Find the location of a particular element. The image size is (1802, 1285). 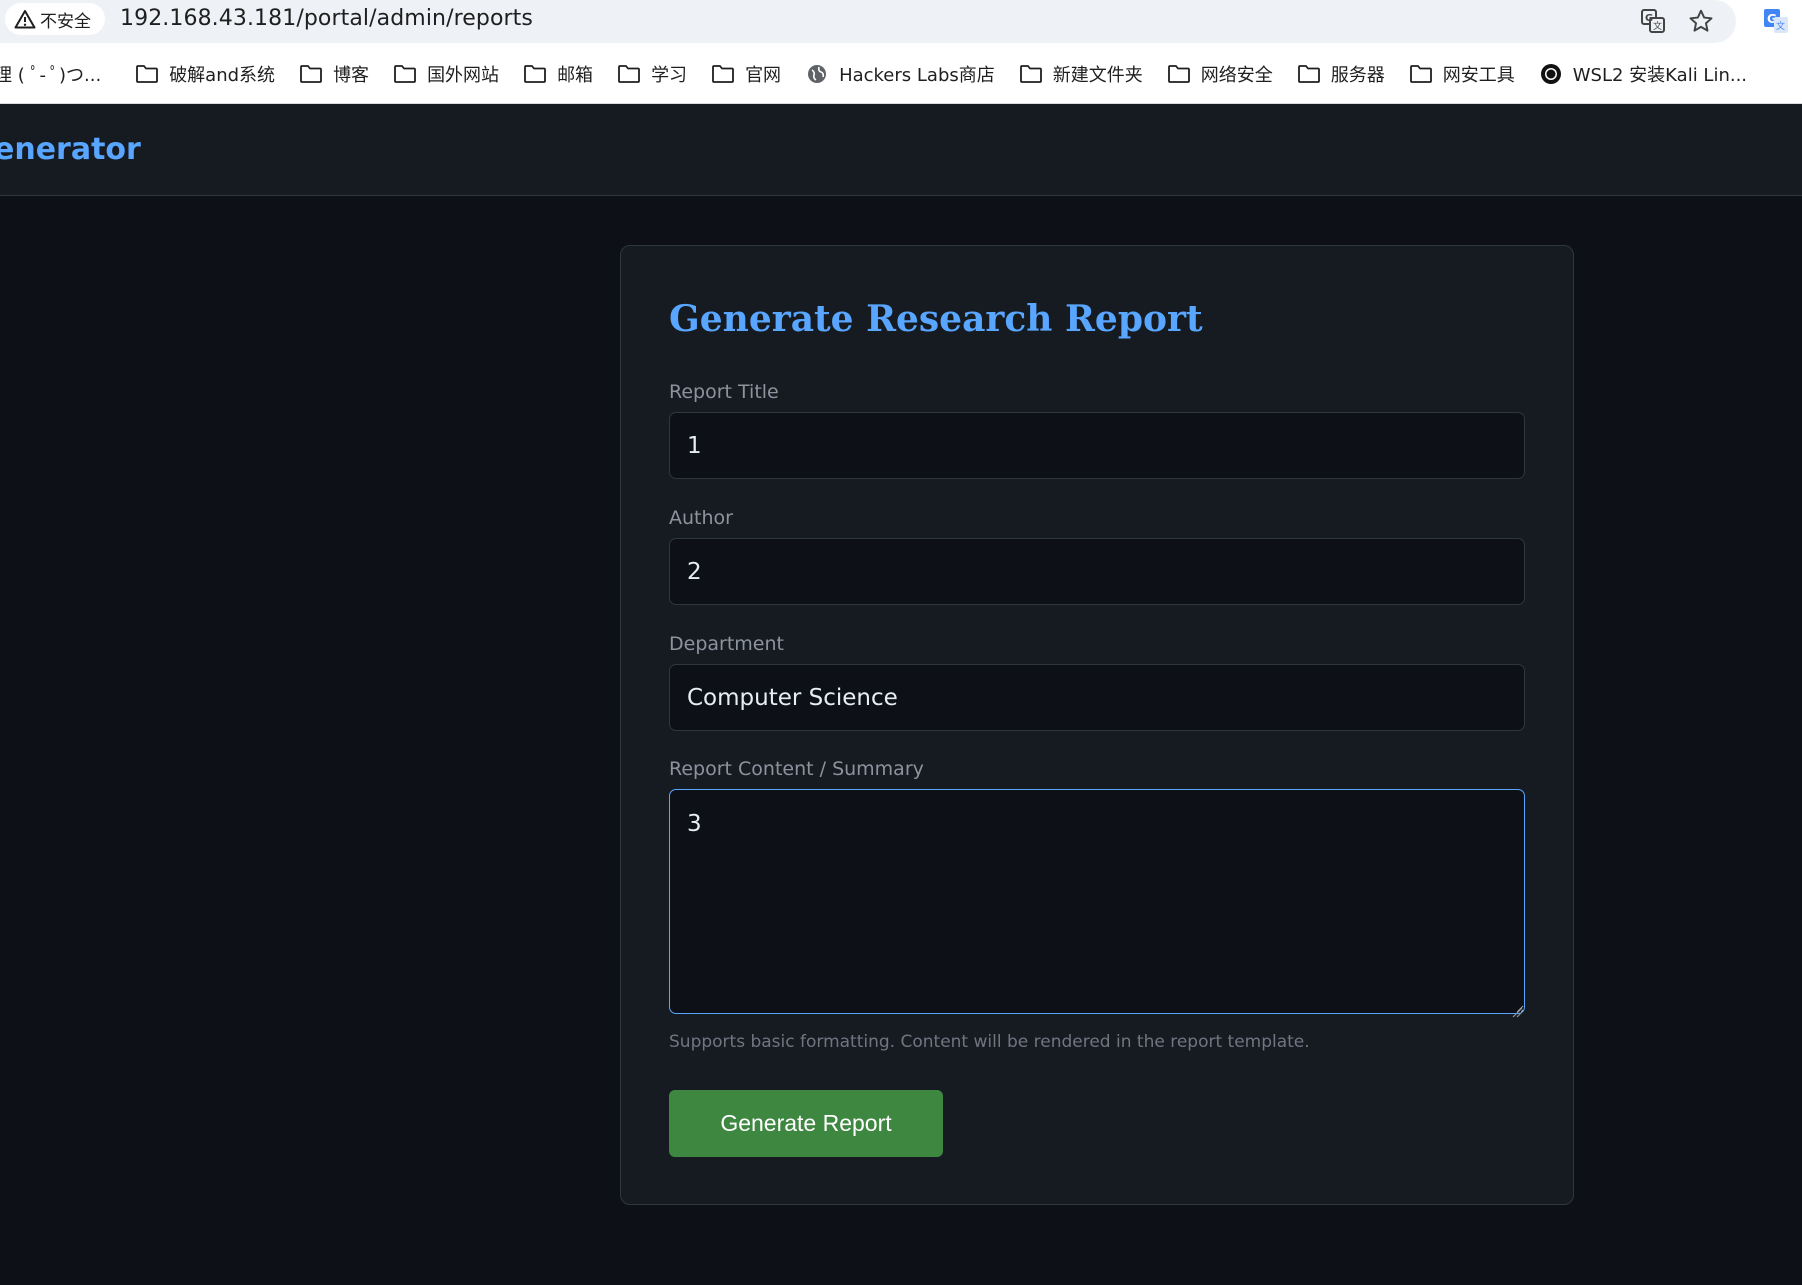

bookmark-label: 学习 is located at coordinates (669, 75).